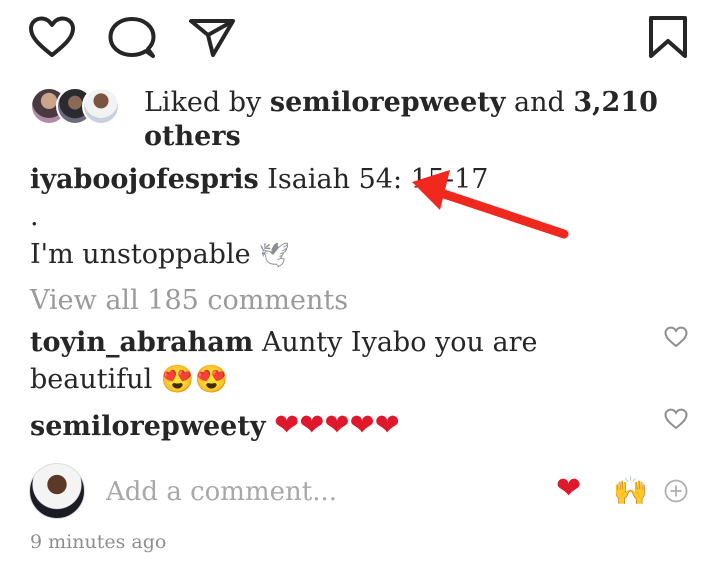 The width and height of the screenshot is (720, 578). Describe the element at coordinates (274, 255) in the screenshot. I see `dove-emoji: 🕊` at that location.